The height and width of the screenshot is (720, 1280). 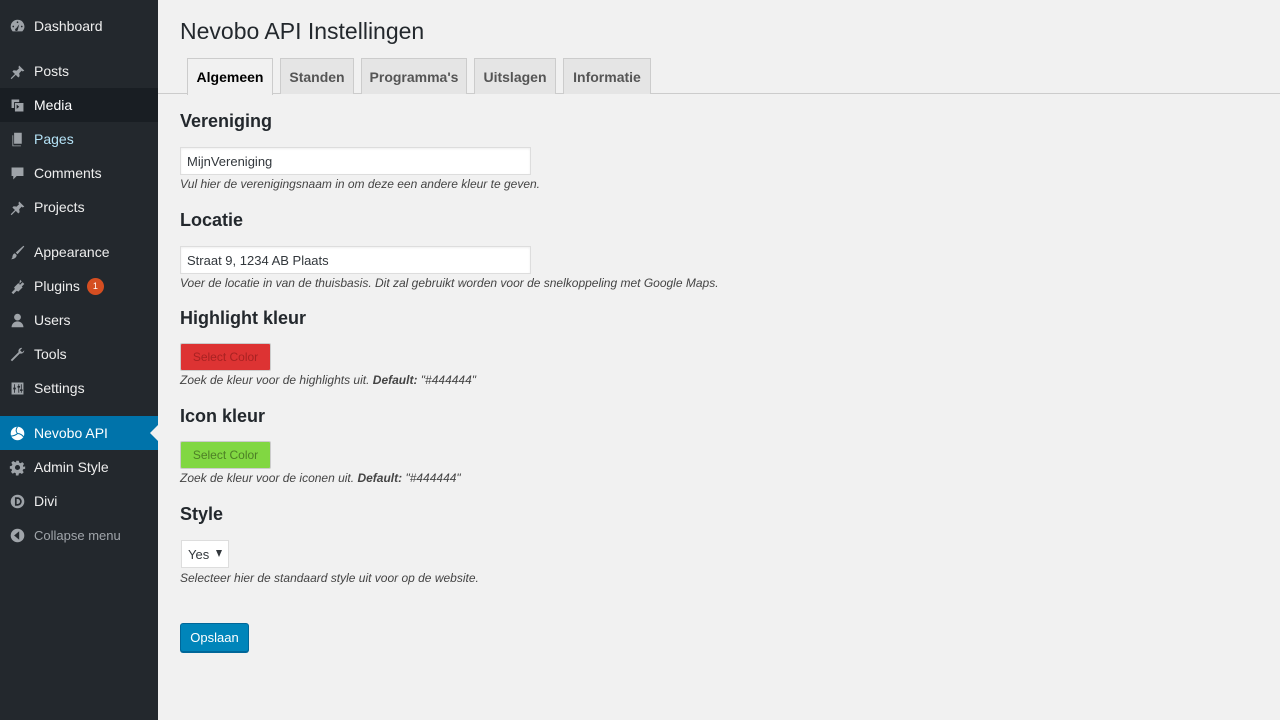 What do you see at coordinates (95, 286) in the screenshot?
I see `update-count-badge: 1` at bounding box center [95, 286].